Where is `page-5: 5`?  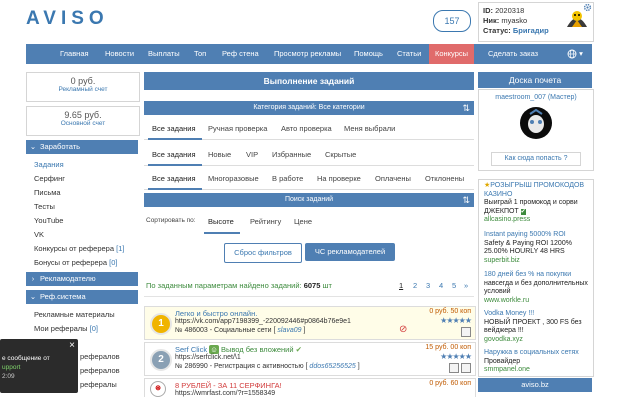 page-5: 5 is located at coordinates (454, 285).